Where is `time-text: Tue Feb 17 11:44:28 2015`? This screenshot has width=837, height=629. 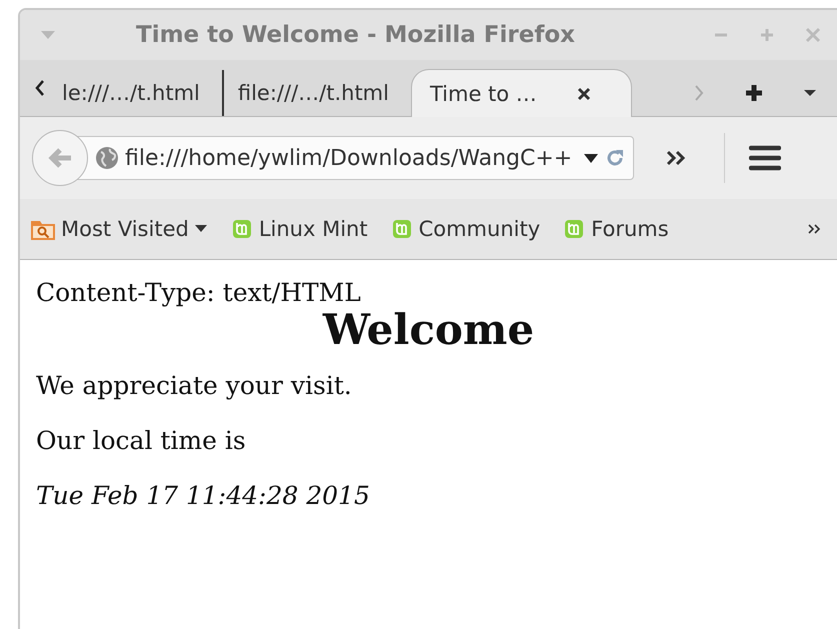 time-text: Tue Feb 17 11:44:28 2015 is located at coordinates (203, 495).